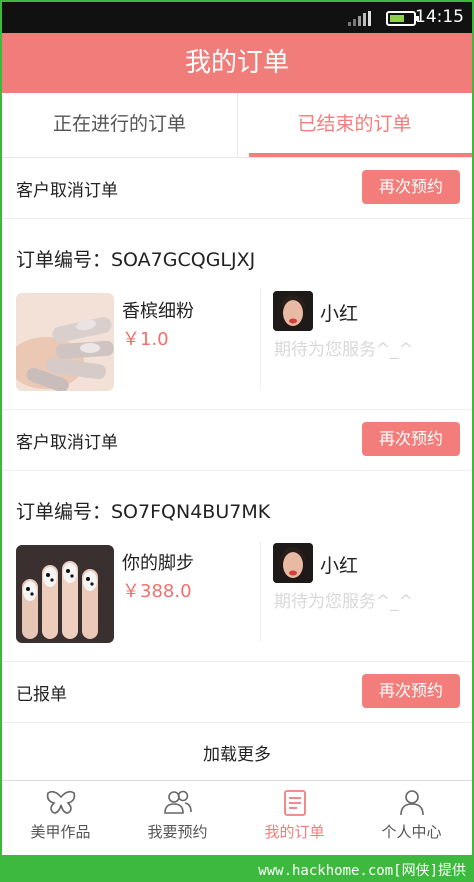 Image resolution: width=474 pixels, height=882 pixels. What do you see at coordinates (158, 563) in the screenshot?
I see `product-name: 你的脚步` at bounding box center [158, 563].